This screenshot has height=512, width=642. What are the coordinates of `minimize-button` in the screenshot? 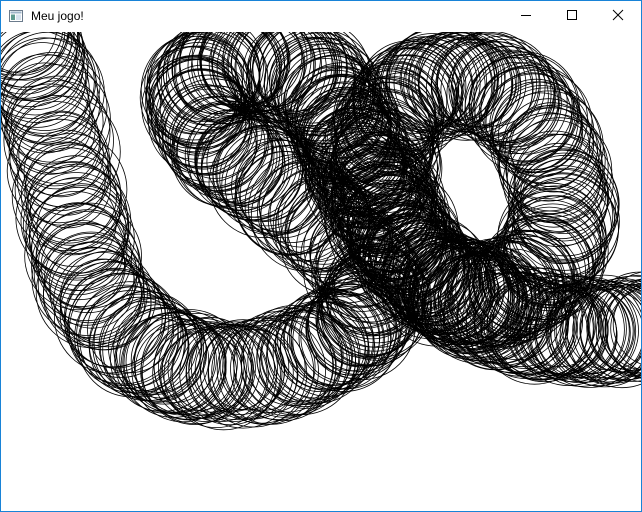 It's located at (526, 16).